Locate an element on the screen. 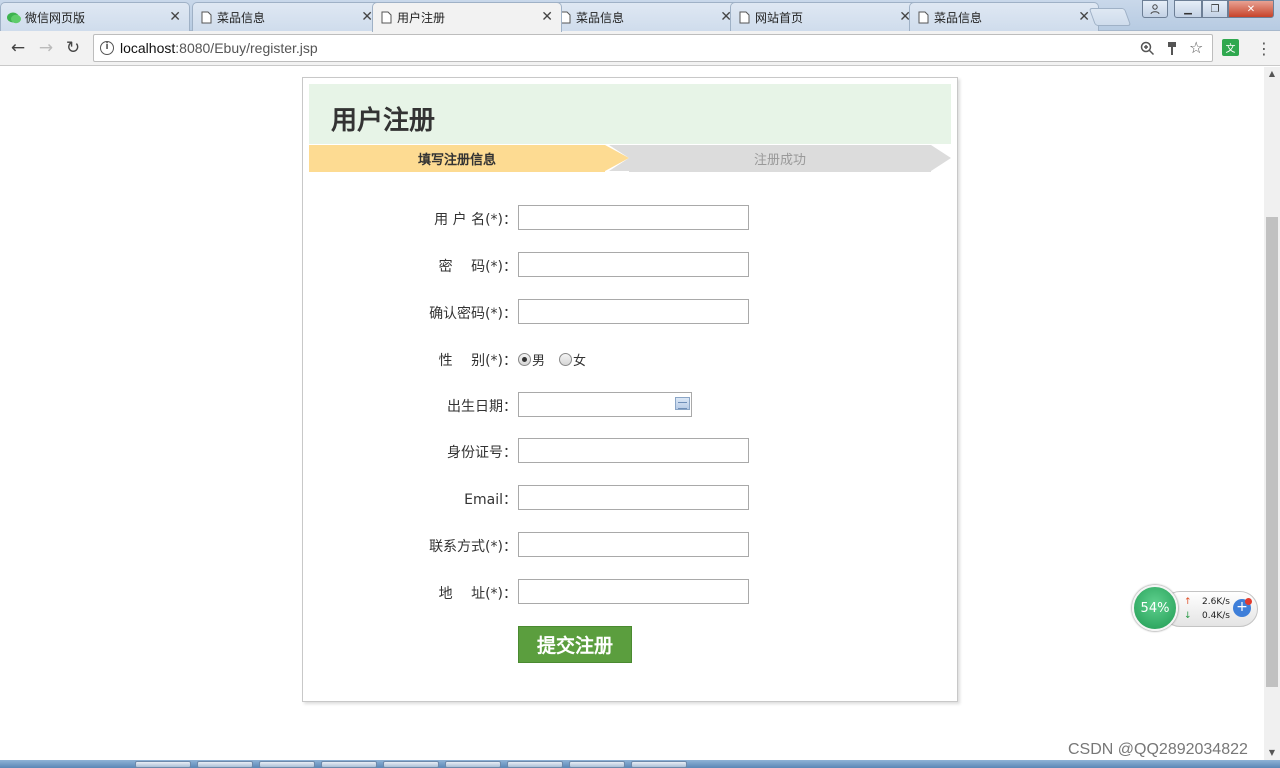  phone-input is located at coordinates (633, 544).